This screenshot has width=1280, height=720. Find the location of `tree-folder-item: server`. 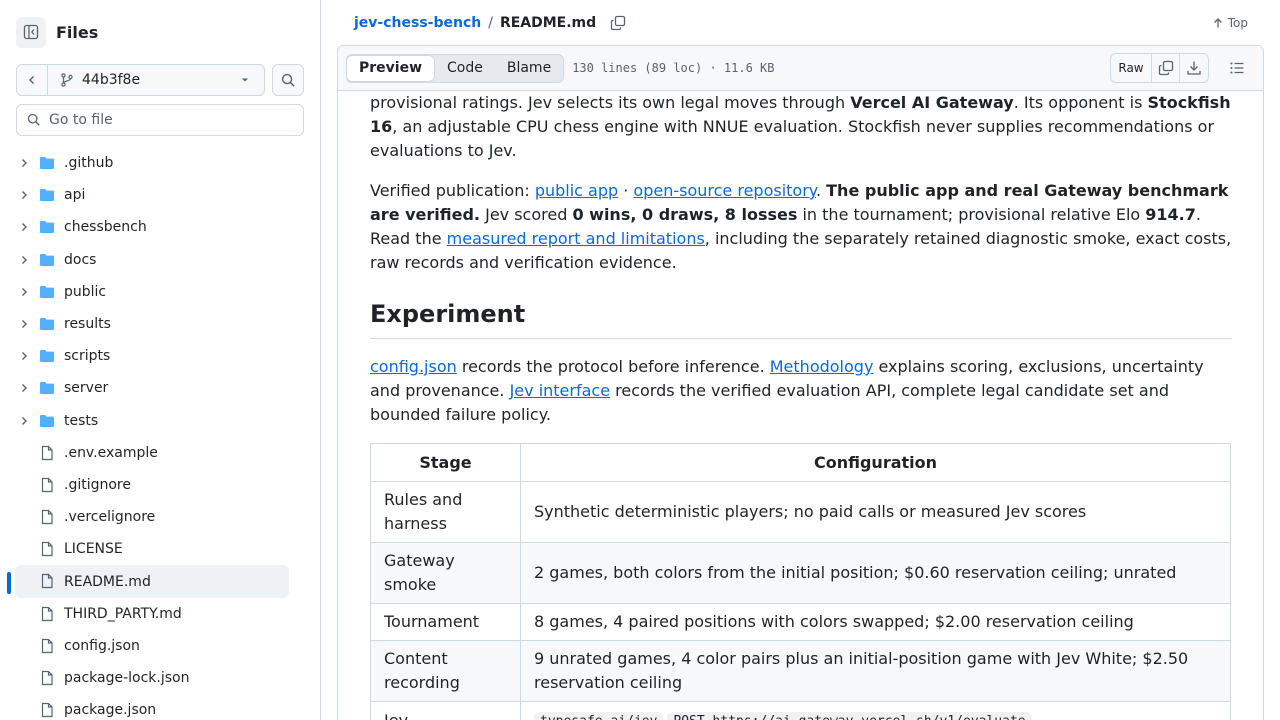

tree-folder-item: server is located at coordinates (160, 388).